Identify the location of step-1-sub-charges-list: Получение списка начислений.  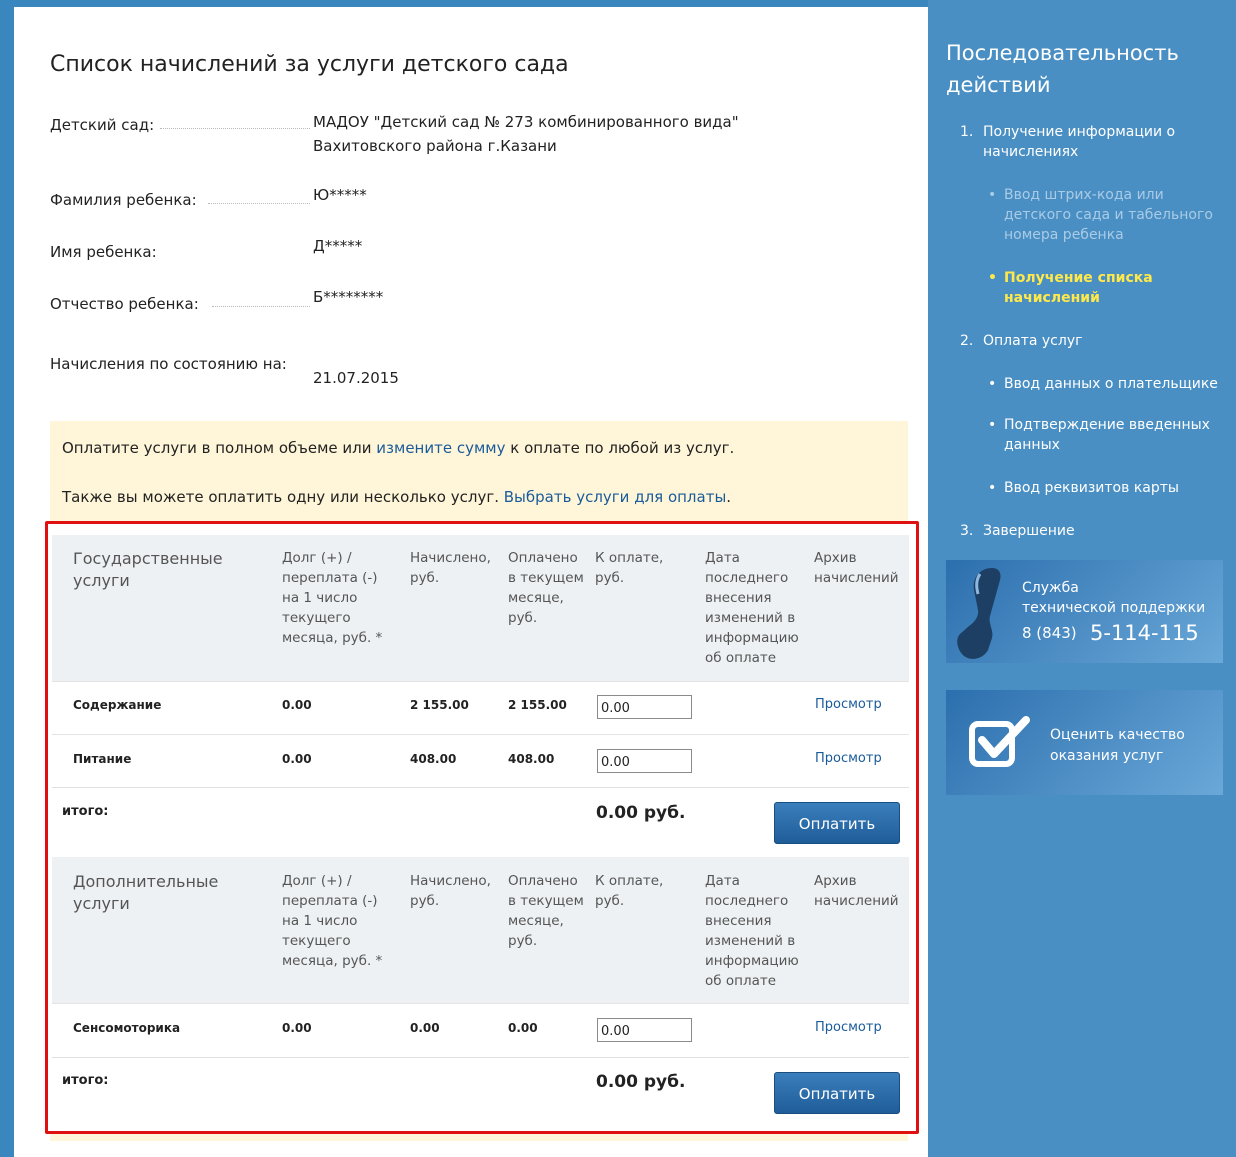
(1104, 288).